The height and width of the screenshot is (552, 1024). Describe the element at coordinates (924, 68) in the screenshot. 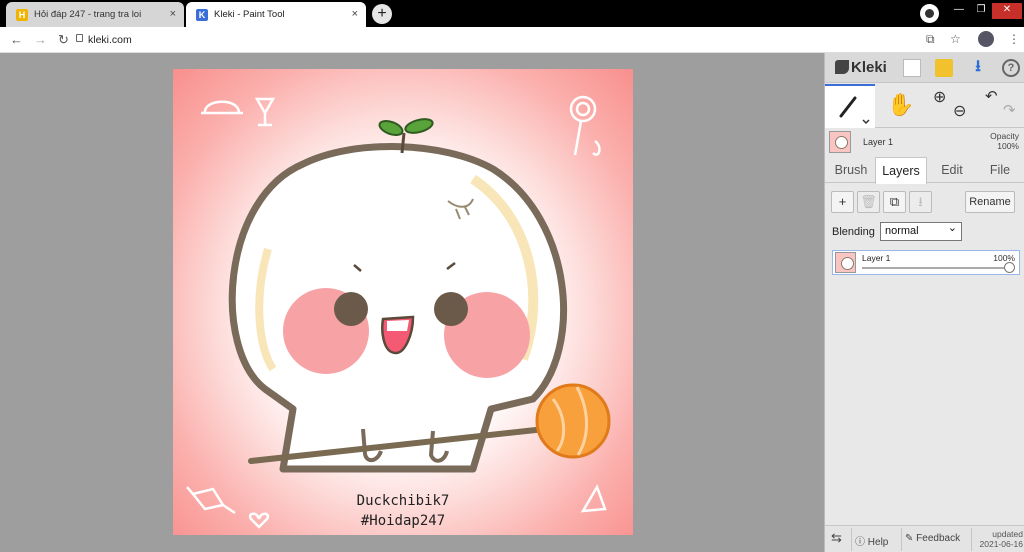

I see `panel-header: Kleki ⭳ ?` at that location.